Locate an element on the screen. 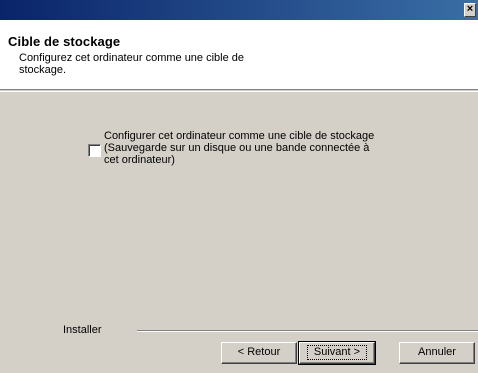 The height and width of the screenshot is (373, 478). storage-target-checkbox is located at coordinates (94, 150).